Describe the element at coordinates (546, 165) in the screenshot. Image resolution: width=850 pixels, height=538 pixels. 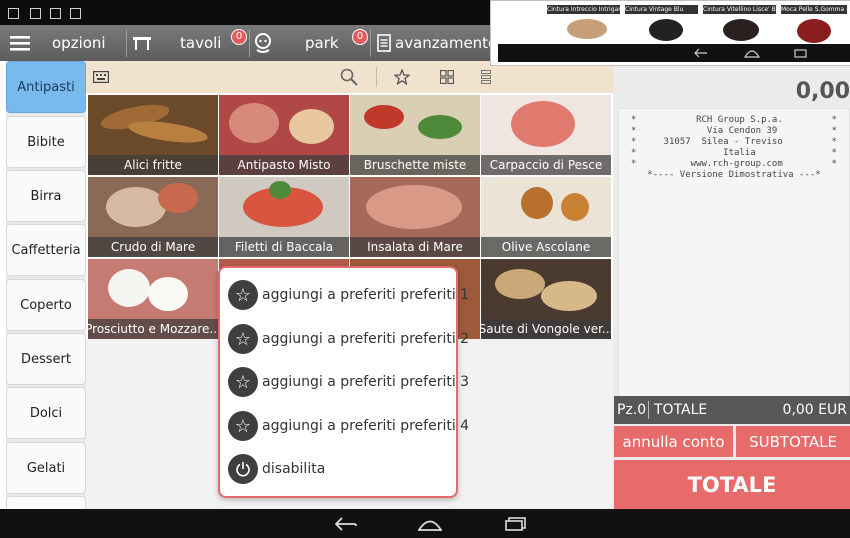
I see `product-label: Carpaccio di Pesce` at that location.